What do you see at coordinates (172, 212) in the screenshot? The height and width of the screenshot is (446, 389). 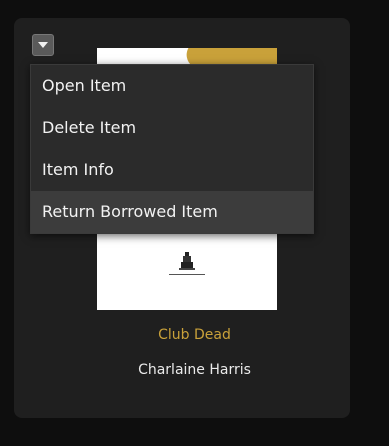 I see `menu-item-return-borrowed-item: Return Borrowed Item` at bounding box center [172, 212].